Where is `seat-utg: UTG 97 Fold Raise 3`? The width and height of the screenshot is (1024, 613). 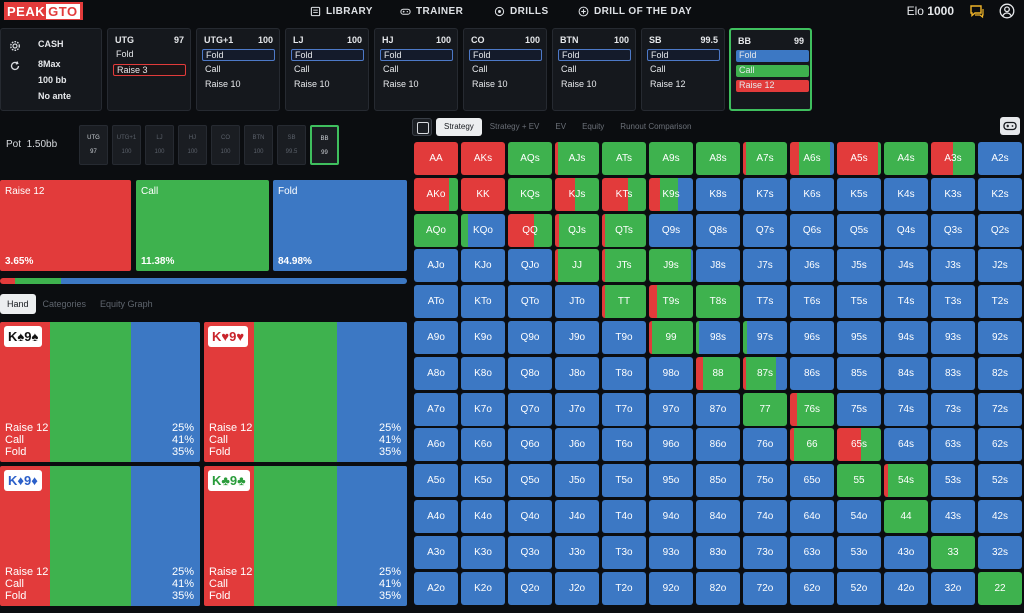 seat-utg: UTG 97 Fold Raise 3 is located at coordinates (149, 69).